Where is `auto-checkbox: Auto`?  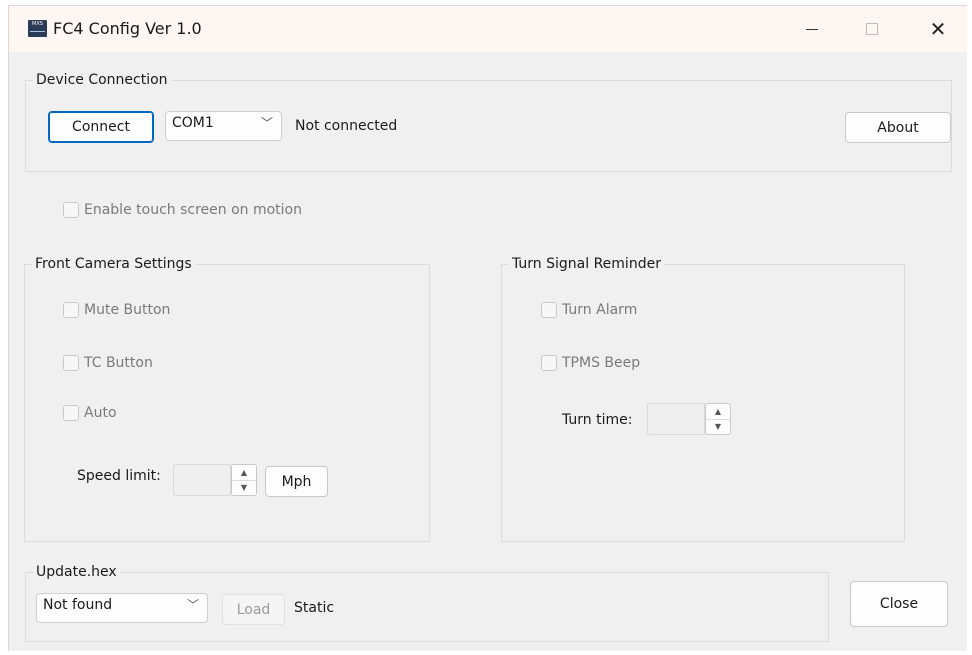
auto-checkbox: Auto is located at coordinates (90, 413).